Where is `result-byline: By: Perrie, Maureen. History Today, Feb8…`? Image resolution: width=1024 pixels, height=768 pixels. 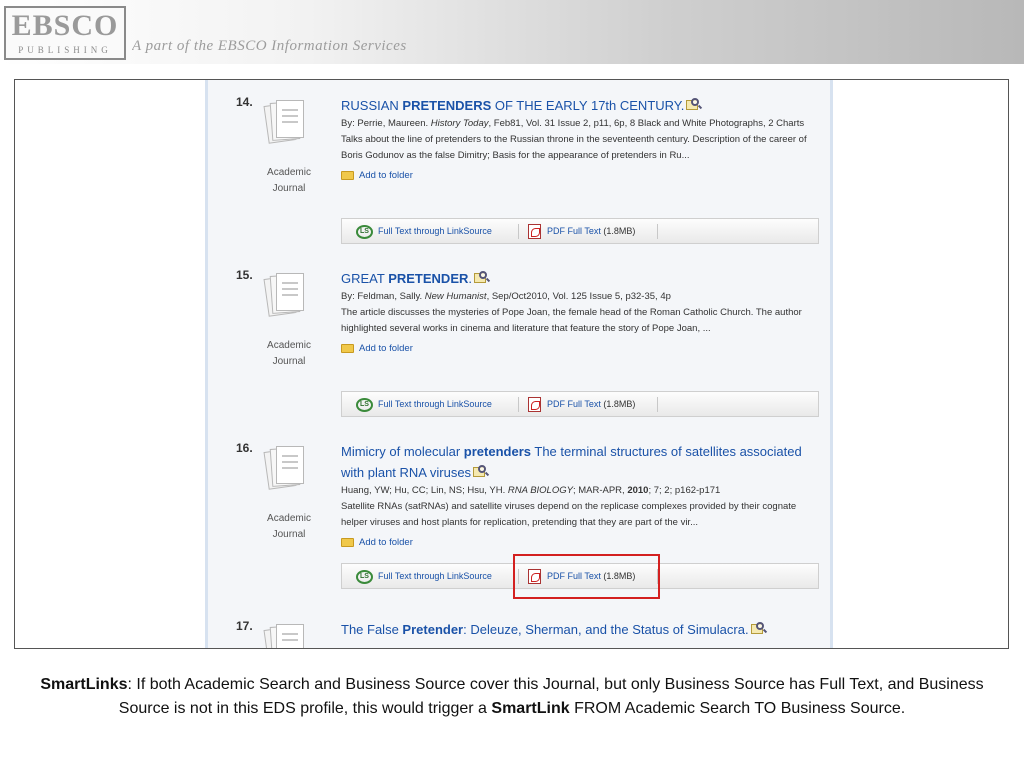 result-byline: By: Perrie, Maureen. History Today, Feb8… is located at coordinates (573, 123).